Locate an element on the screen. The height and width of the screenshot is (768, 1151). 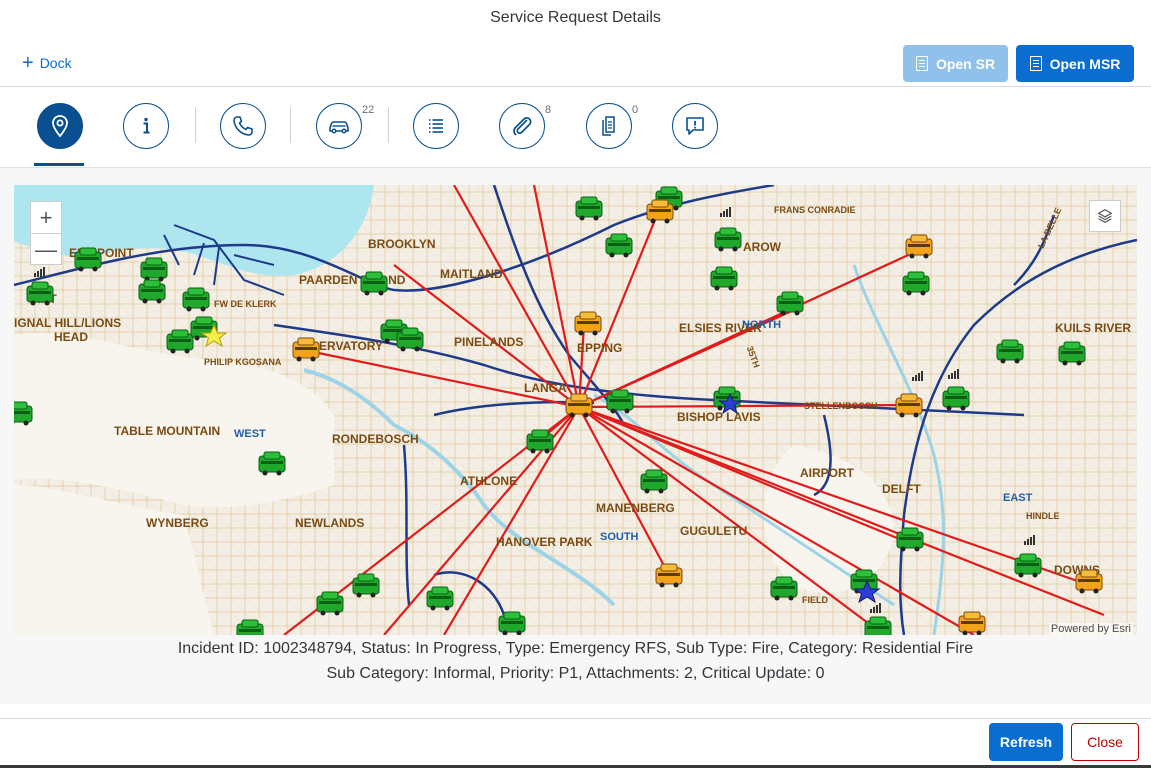
open-sr-button: Open SR is located at coordinates (955, 63).